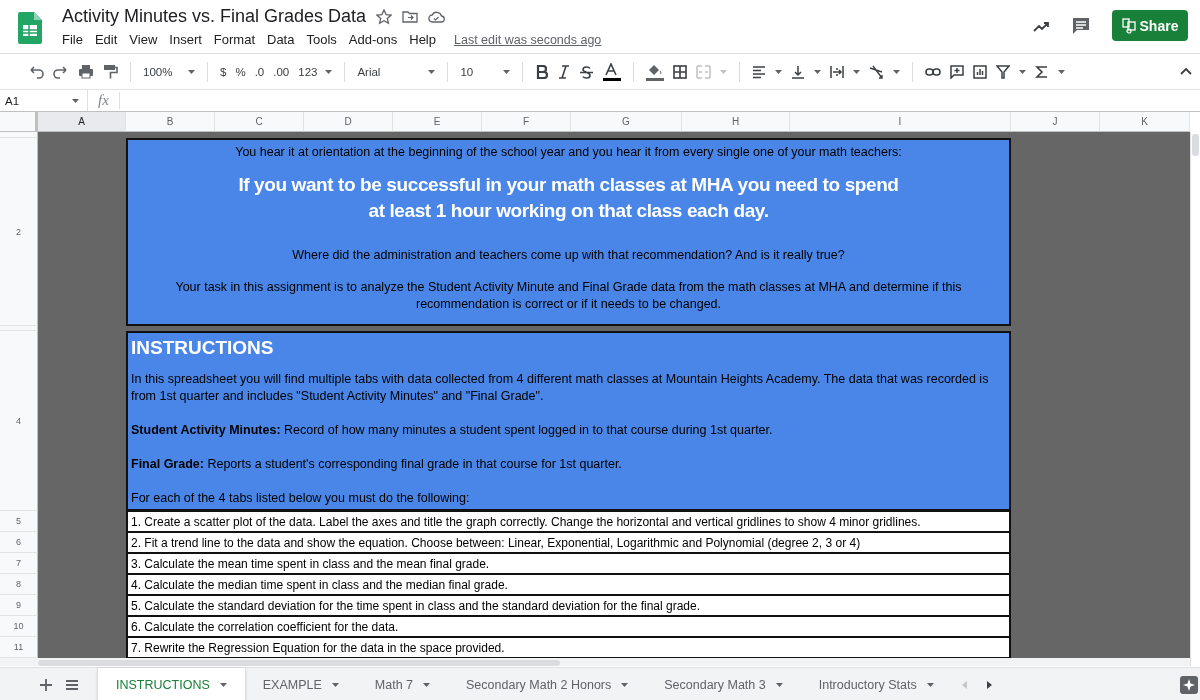 This screenshot has width=1200, height=700. What do you see at coordinates (1186, 71) in the screenshot?
I see `collapse-icon` at bounding box center [1186, 71].